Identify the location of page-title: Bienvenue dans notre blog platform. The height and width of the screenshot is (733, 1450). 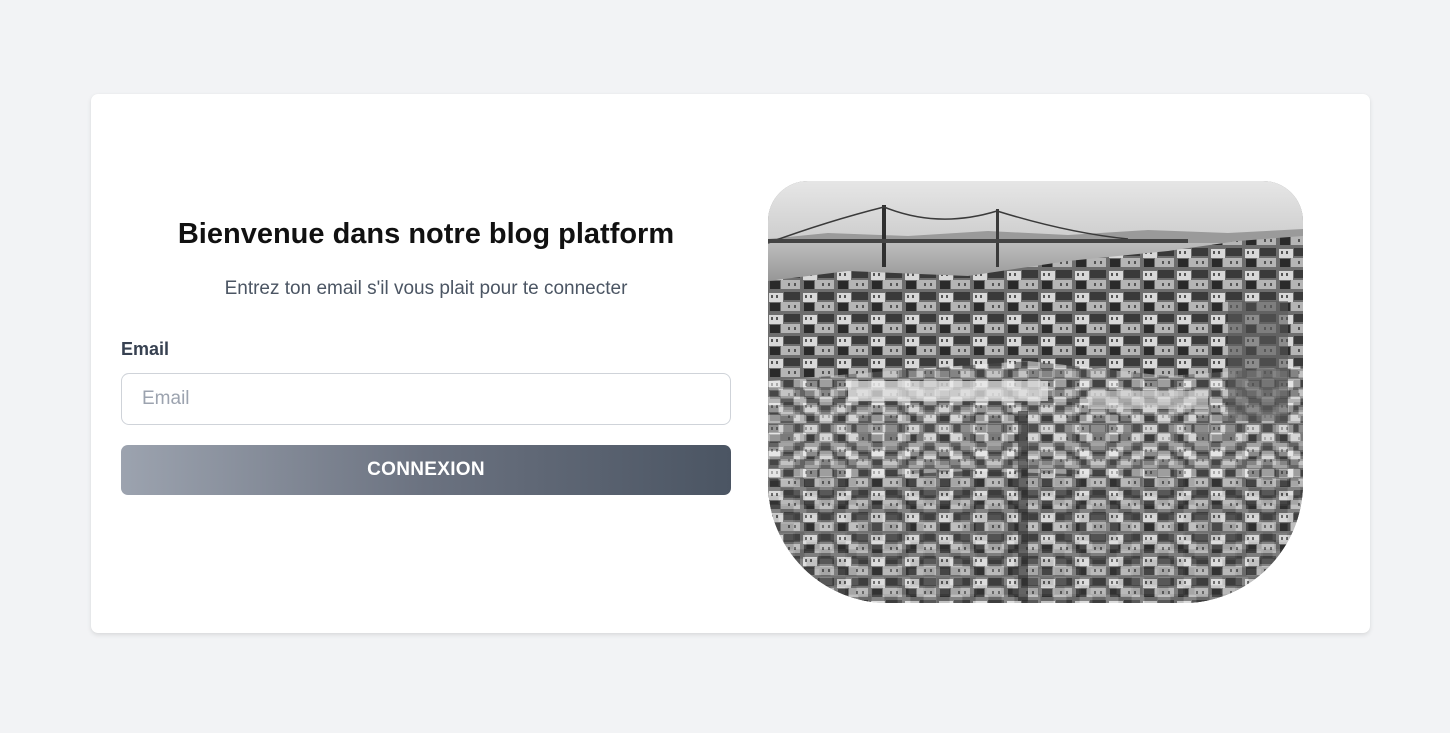
(426, 234).